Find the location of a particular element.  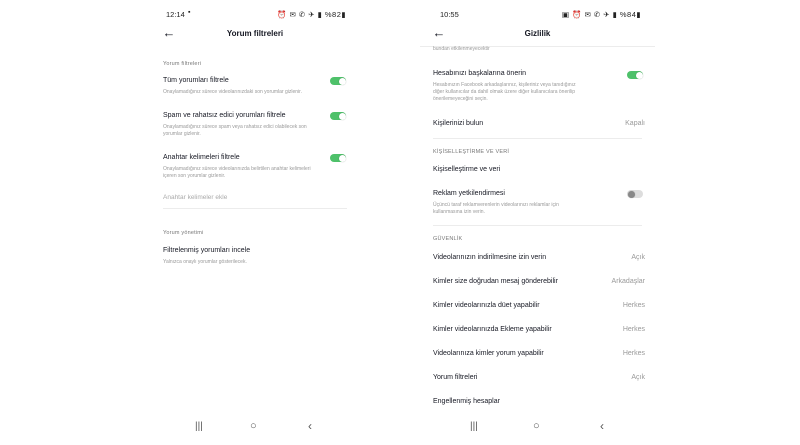

suggest-account-desc-3: önerilemeyeceğini seçin. is located at coordinates (460, 99).